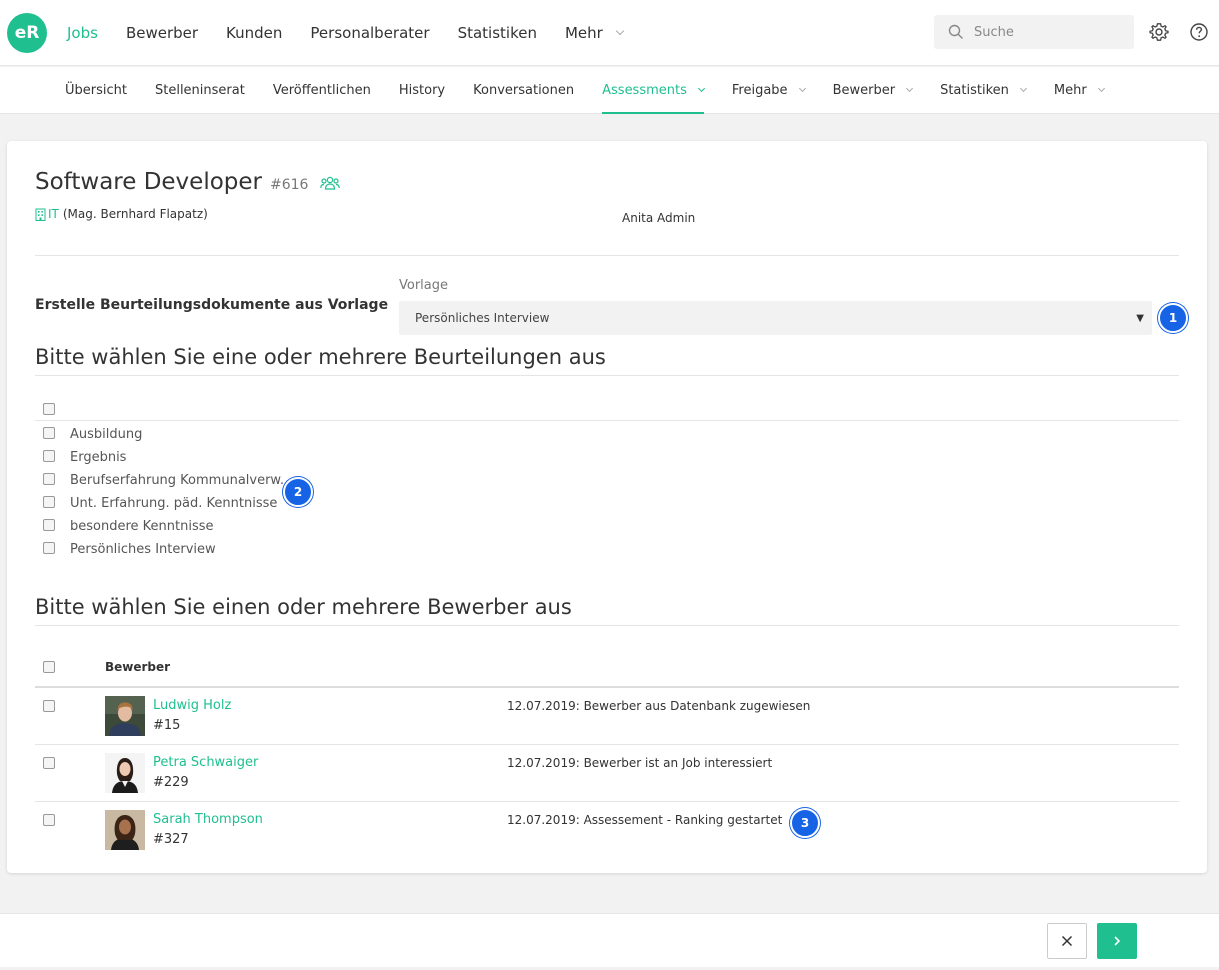  What do you see at coordinates (49, 502) in the screenshot?
I see `assessment-checkbox-unt-erfahrung` at bounding box center [49, 502].